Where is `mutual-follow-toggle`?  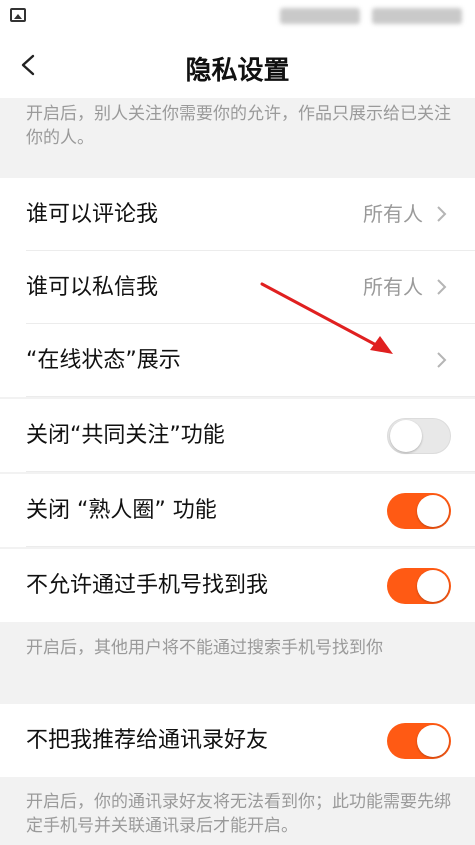
mutual-follow-toggle is located at coordinates (419, 436).